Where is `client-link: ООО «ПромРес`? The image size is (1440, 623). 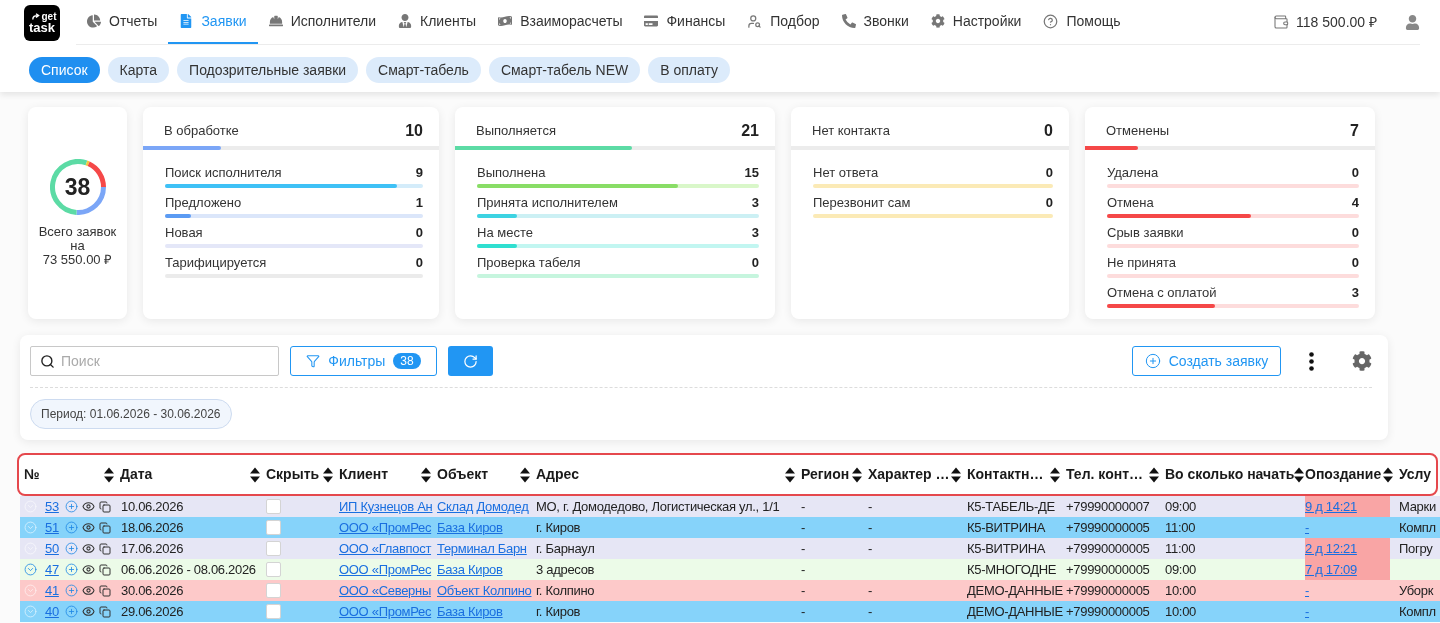
client-link: ООО «ПромРес is located at coordinates (385, 569).